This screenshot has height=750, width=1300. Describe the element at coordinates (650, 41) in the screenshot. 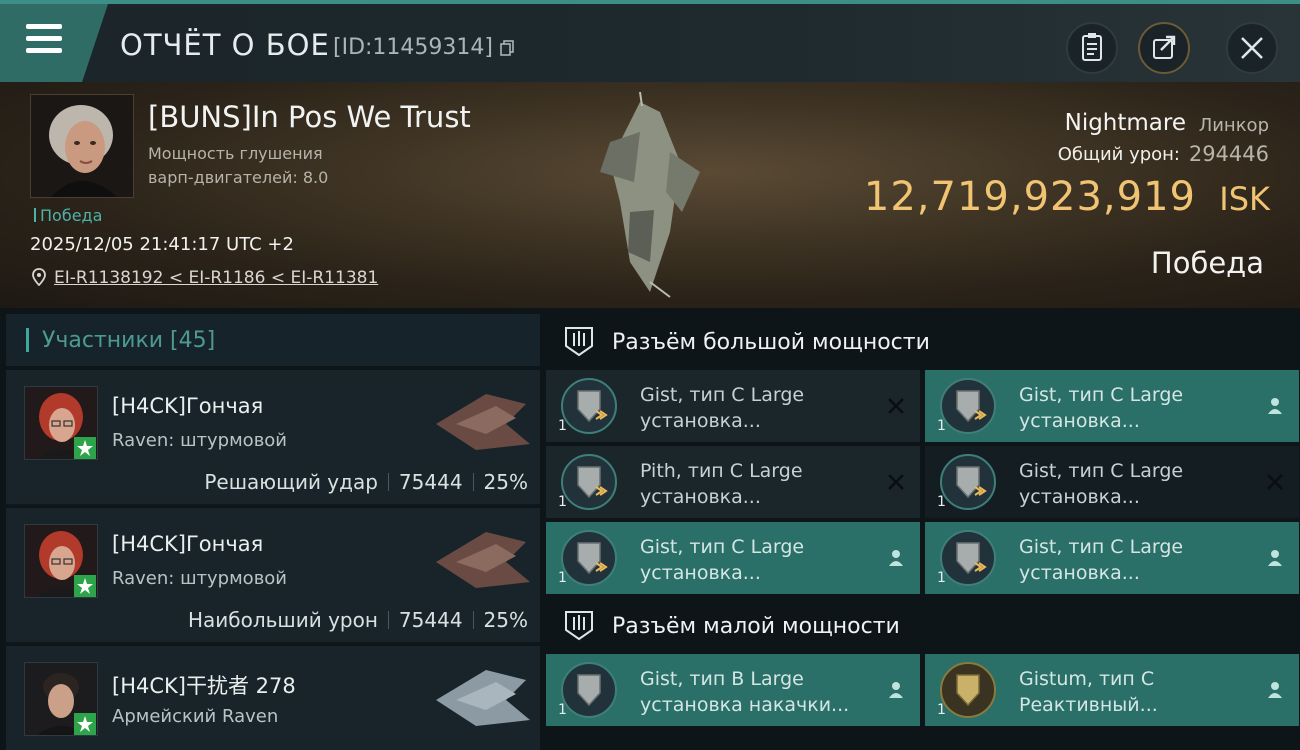

I see `top-bar: ОТЧЁТ О БОЕ [ID:11459314]` at that location.